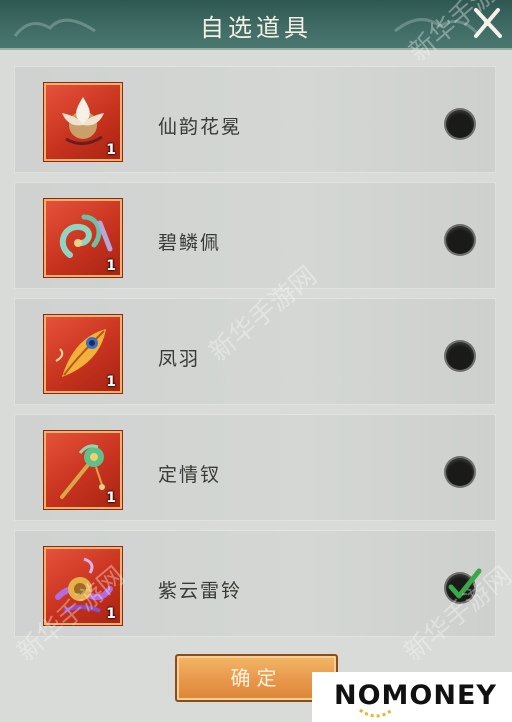  Describe the element at coordinates (255, 583) in the screenshot. I see `list-item: 1 紫云雷铃` at that location.